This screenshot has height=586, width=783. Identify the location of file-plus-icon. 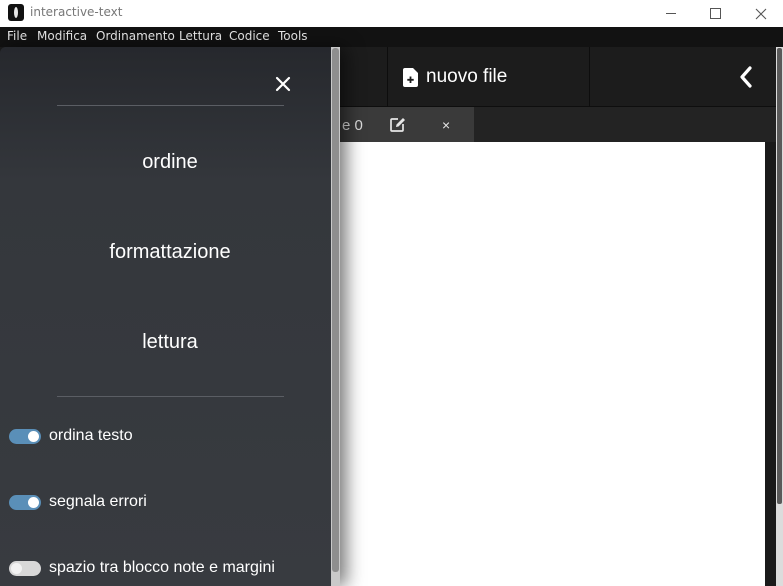
(410, 77).